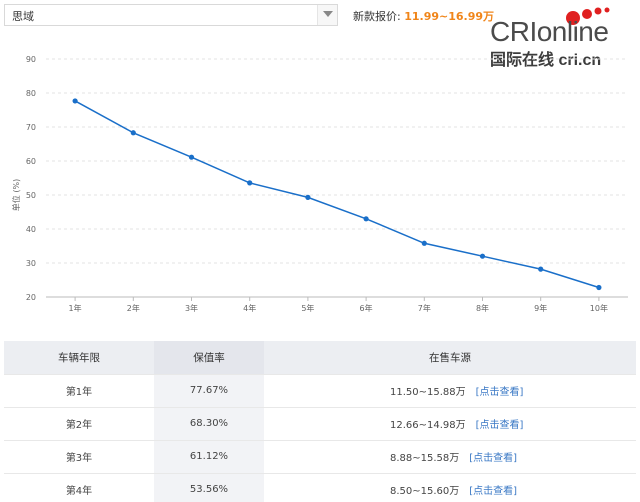 This screenshot has height=502, width=640. Describe the element at coordinates (31, 59) in the screenshot. I see `y-tick-label: 90` at that location.